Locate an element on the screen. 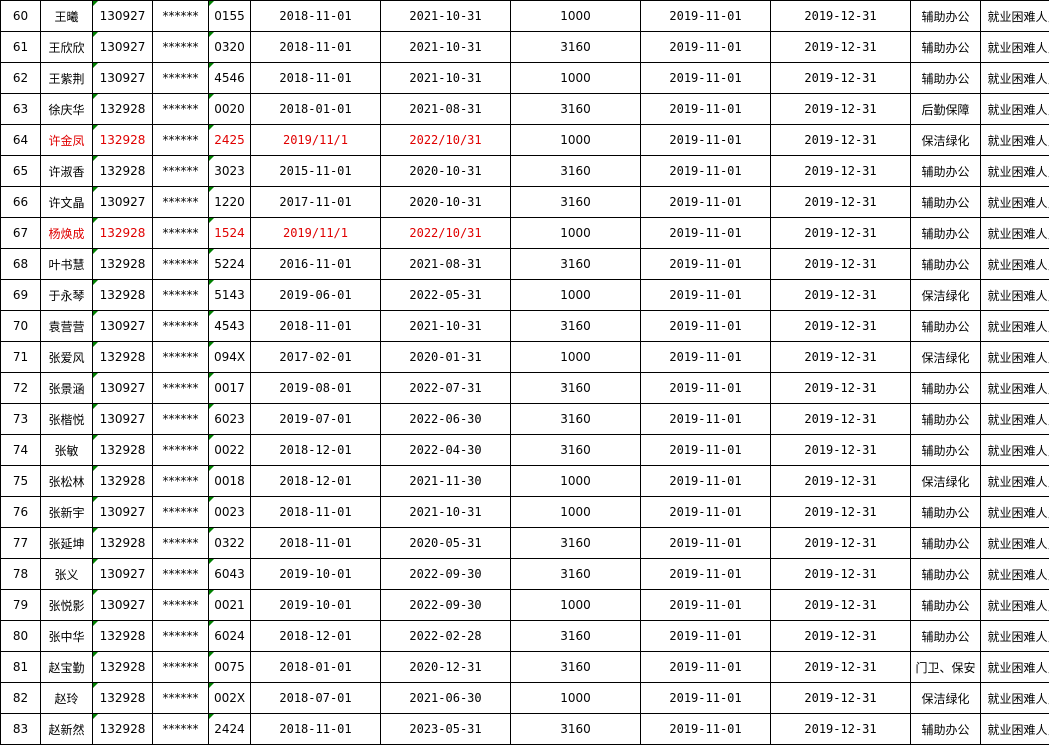  cell-name: 张中华 is located at coordinates (66, 636).